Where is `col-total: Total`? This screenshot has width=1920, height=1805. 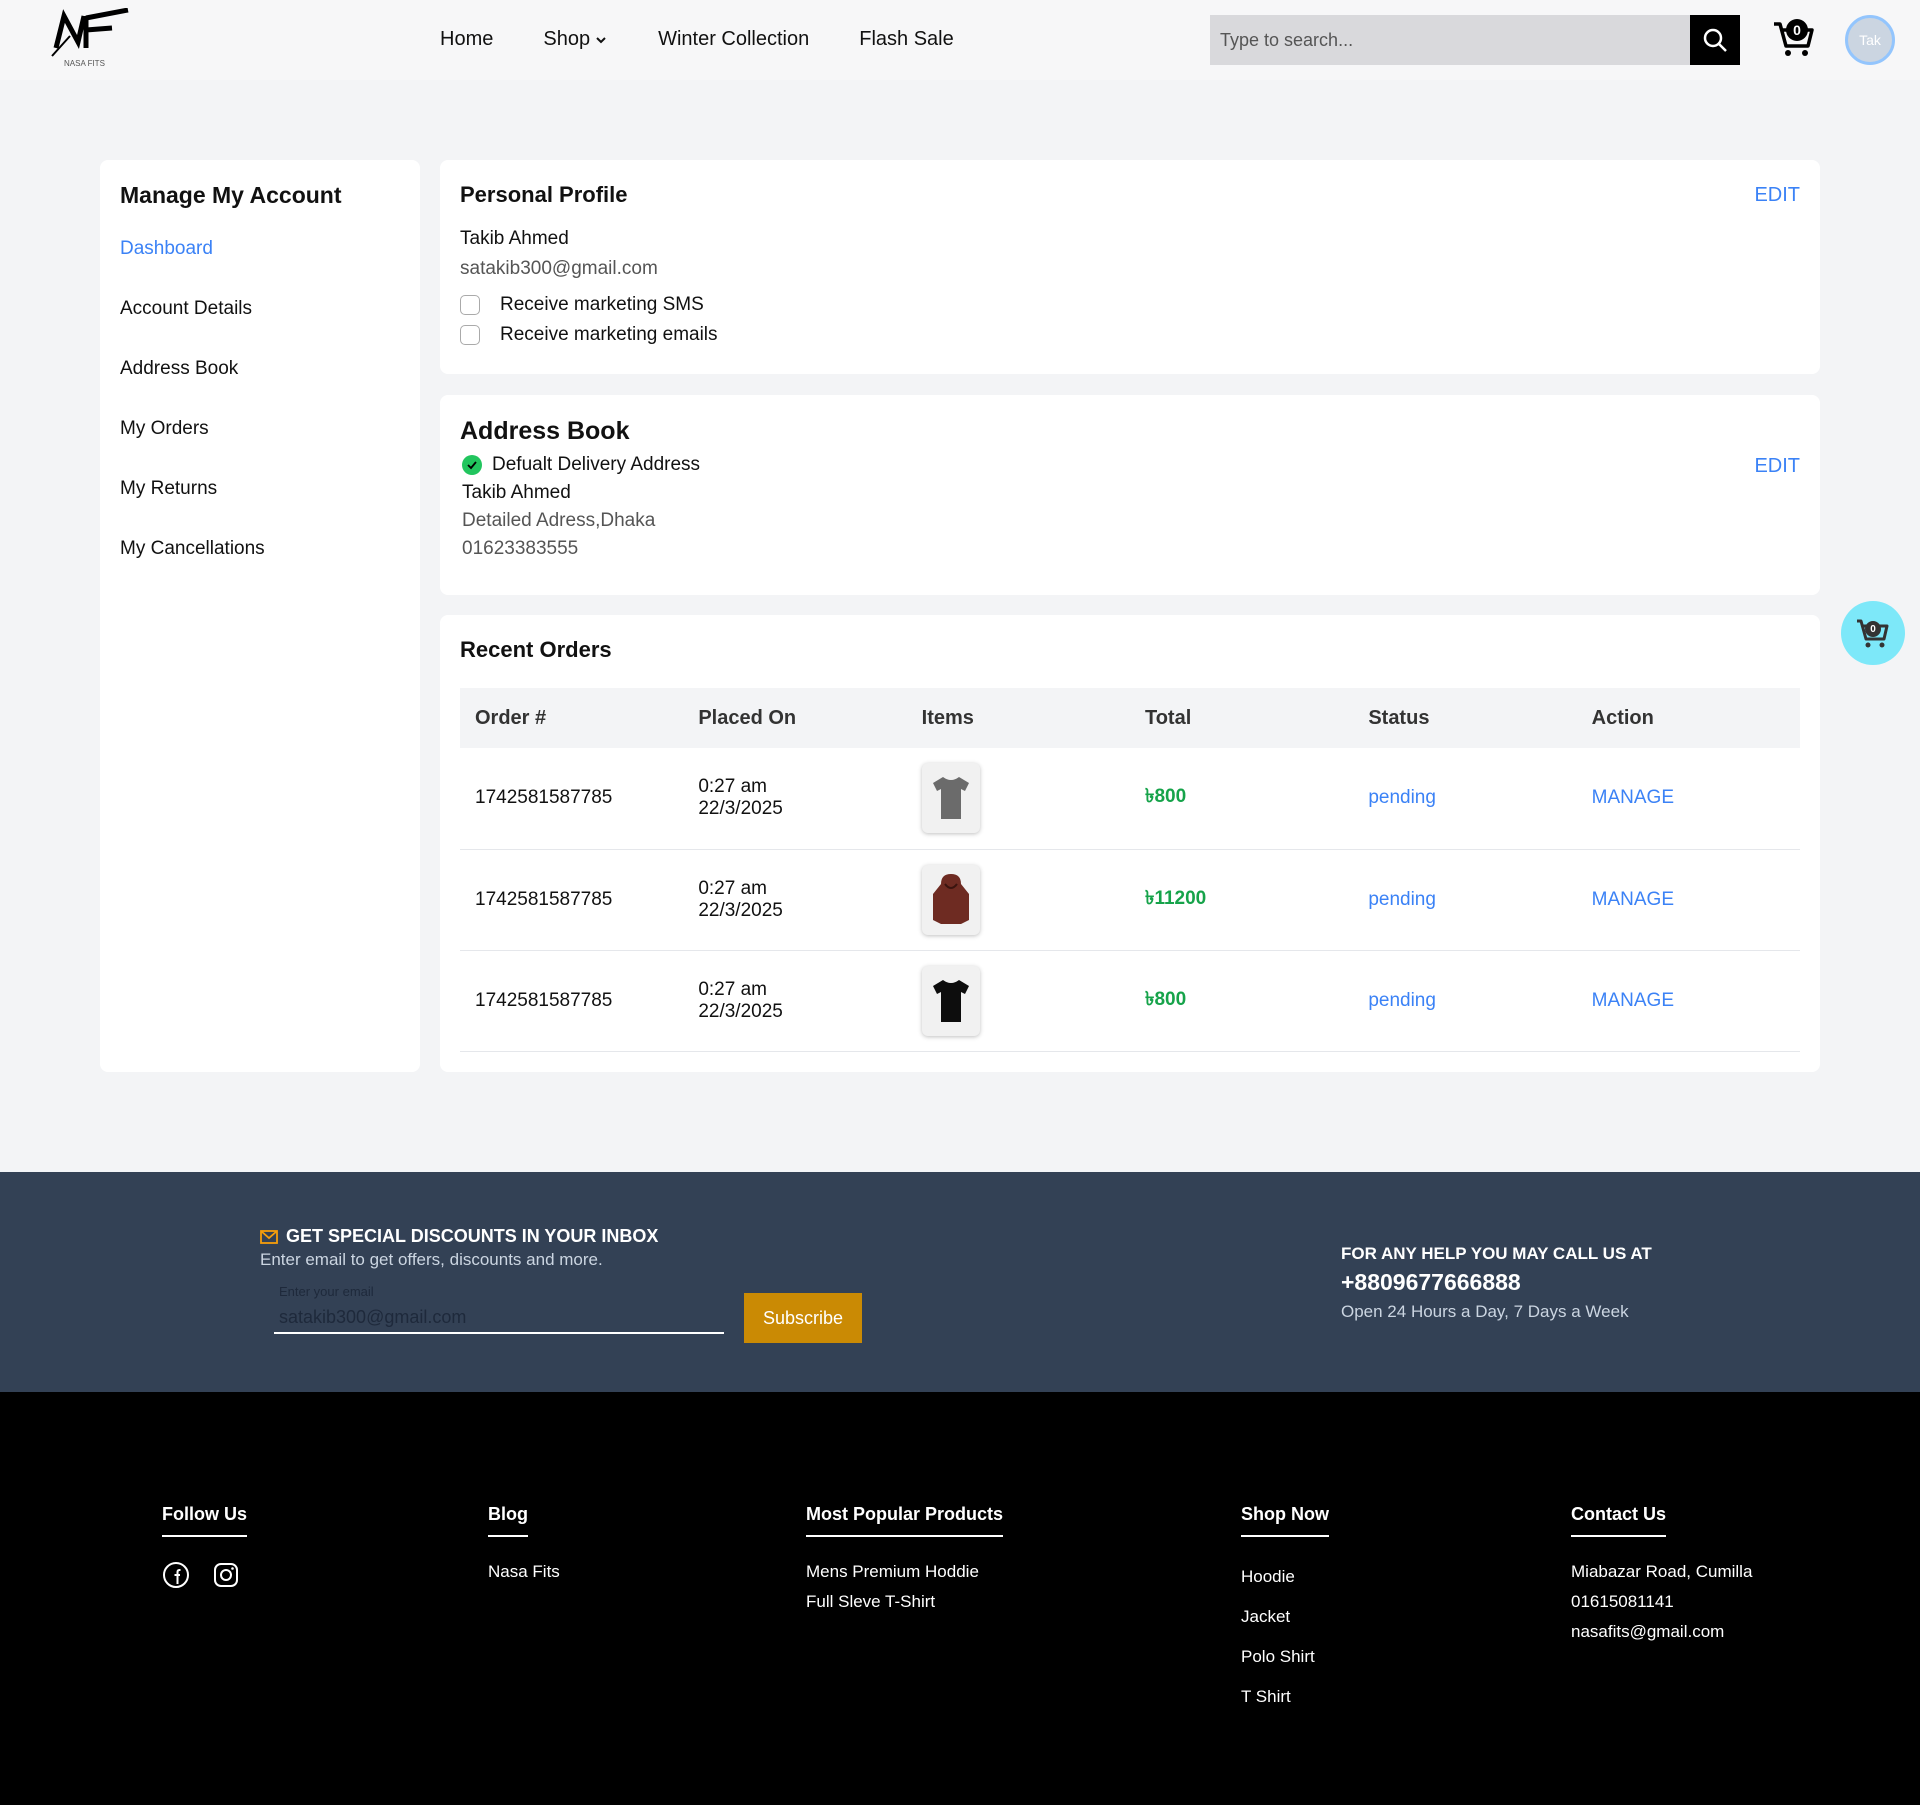 col-total: Total is located at coordinates (1168, 717).